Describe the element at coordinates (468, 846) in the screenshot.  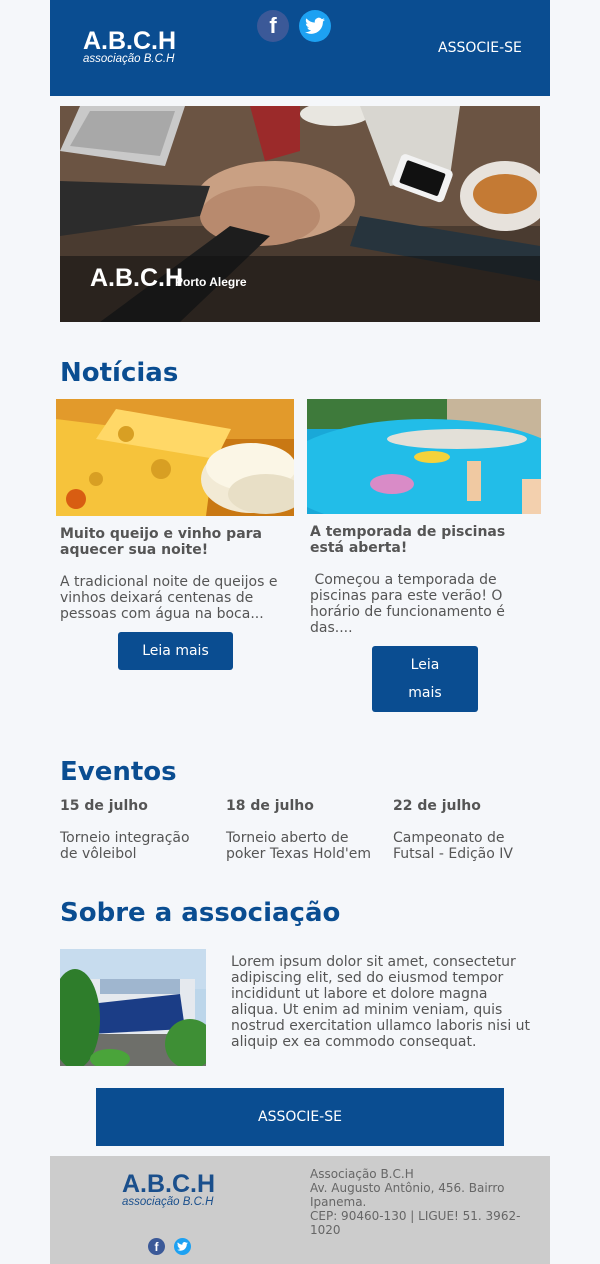
I see `event-description: Campeonato de Futsal - Edição IV` at that location.